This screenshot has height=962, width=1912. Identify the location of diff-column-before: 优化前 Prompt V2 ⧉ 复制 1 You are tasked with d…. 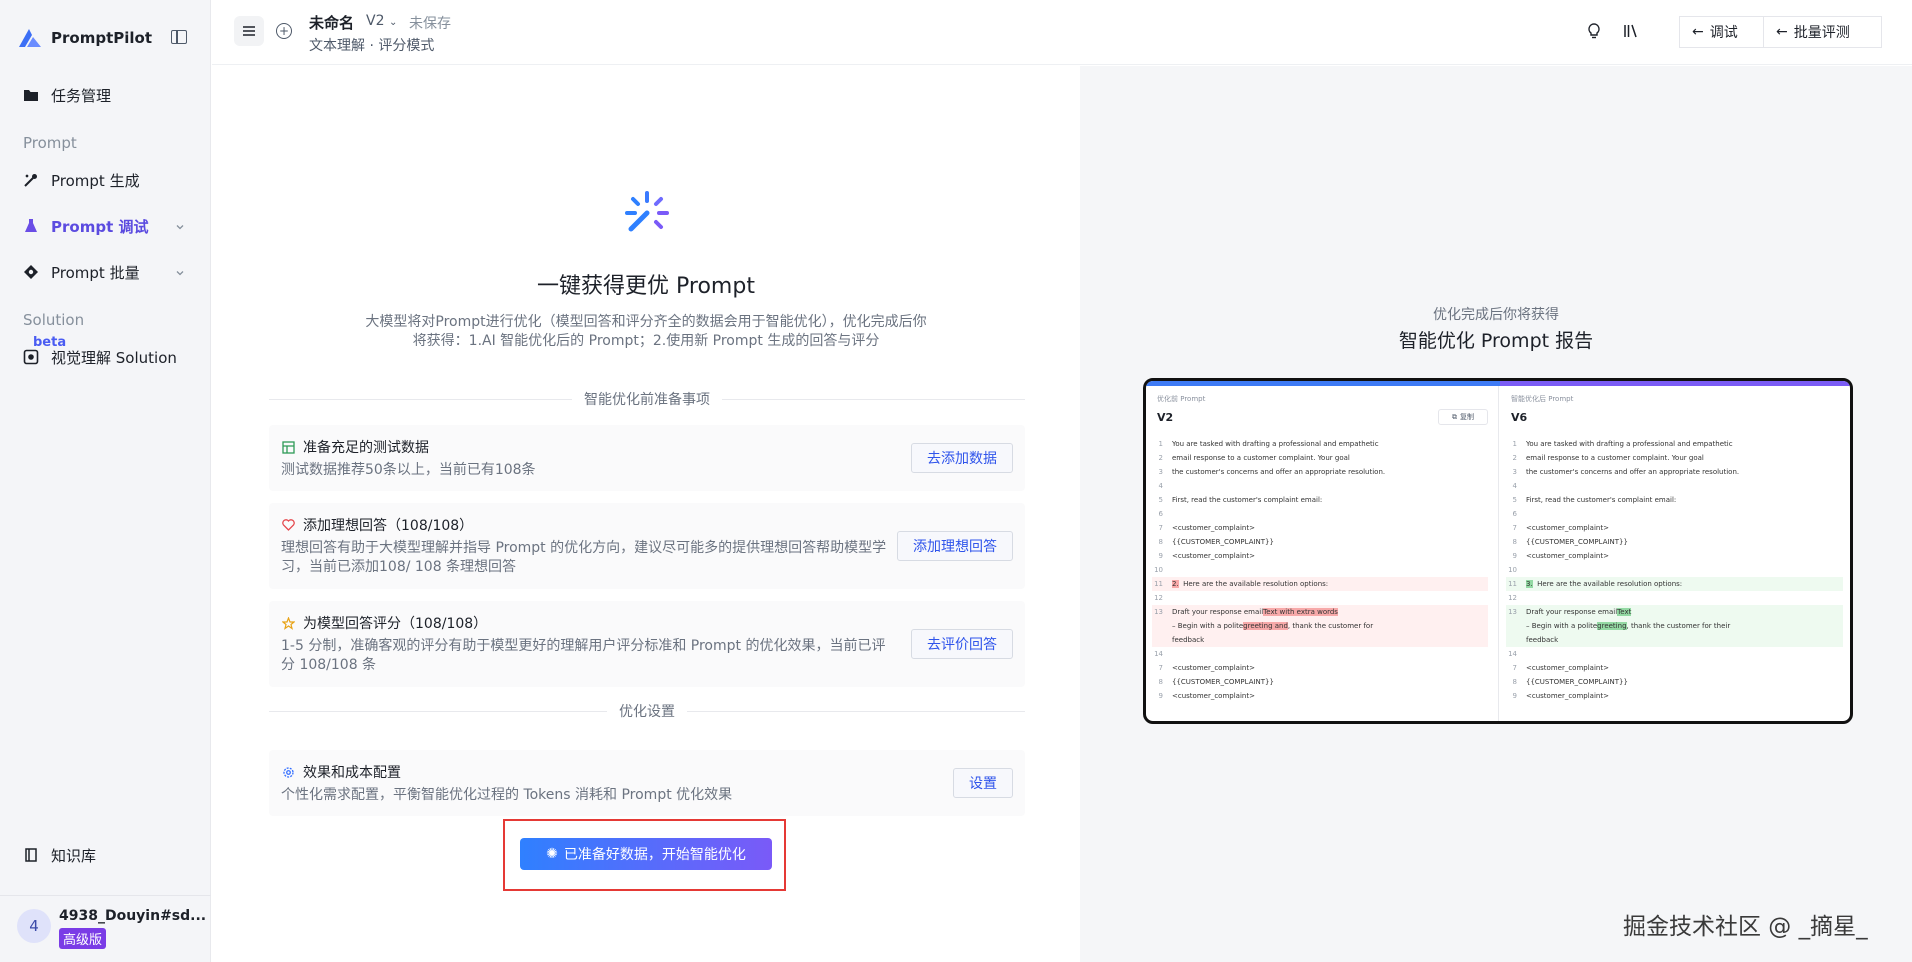
(1322, 553).